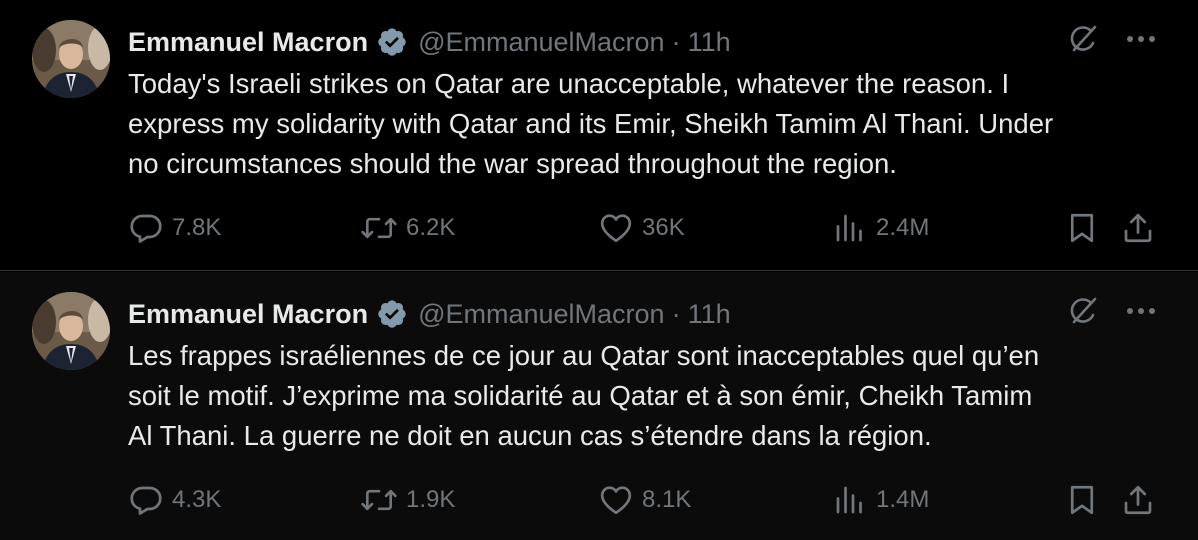 The image size is (1198, 540). I want to click on repost-count: 1.9K, so click(431, 499).